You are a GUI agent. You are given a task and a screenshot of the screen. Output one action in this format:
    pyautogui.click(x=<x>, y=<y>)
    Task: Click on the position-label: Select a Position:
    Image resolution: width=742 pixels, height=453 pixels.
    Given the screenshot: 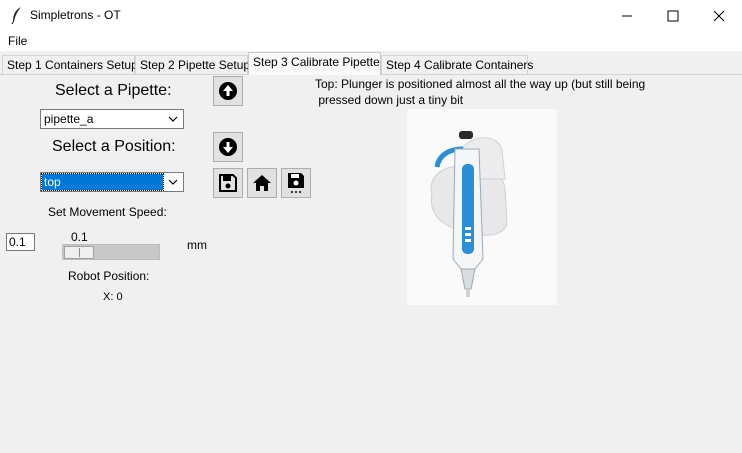 What is the action you would take?
    pyautogui.click(x=114, y=146)
    